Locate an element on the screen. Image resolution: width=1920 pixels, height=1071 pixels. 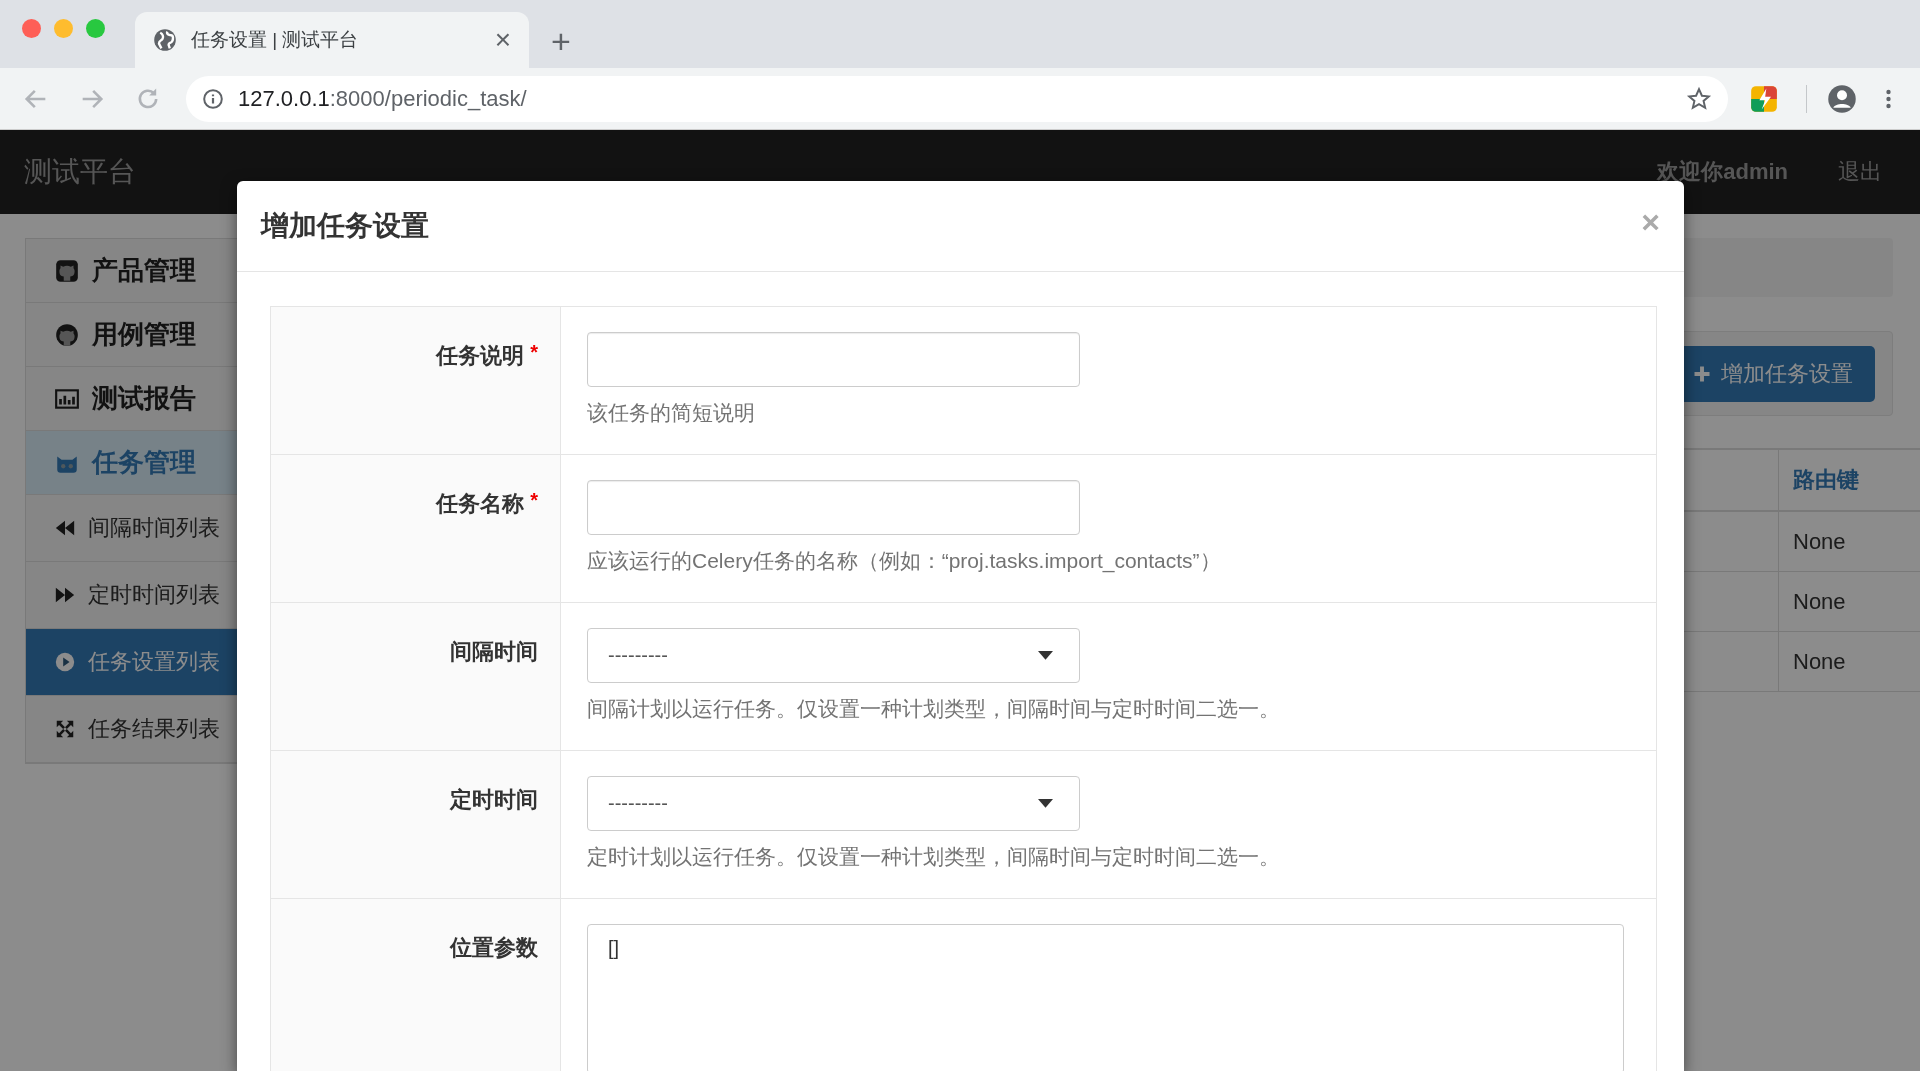
maximize-window-button is located at coordinates (95, 28).